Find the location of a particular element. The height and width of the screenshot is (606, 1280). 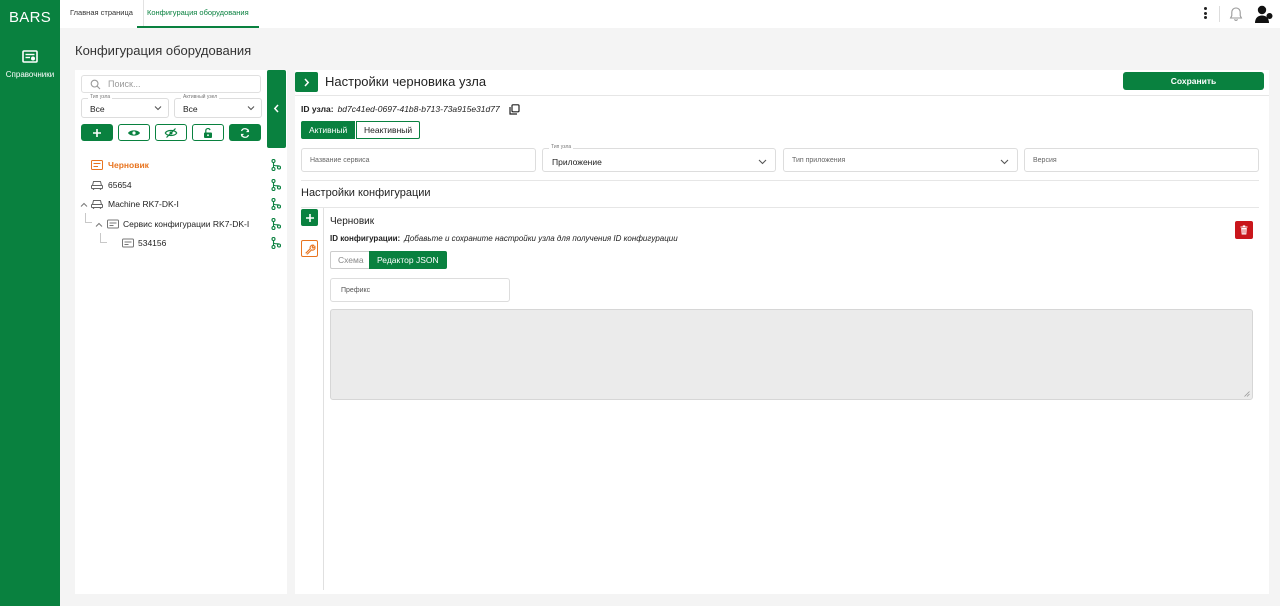

trash-icon is located at coordinates (1244, 230).